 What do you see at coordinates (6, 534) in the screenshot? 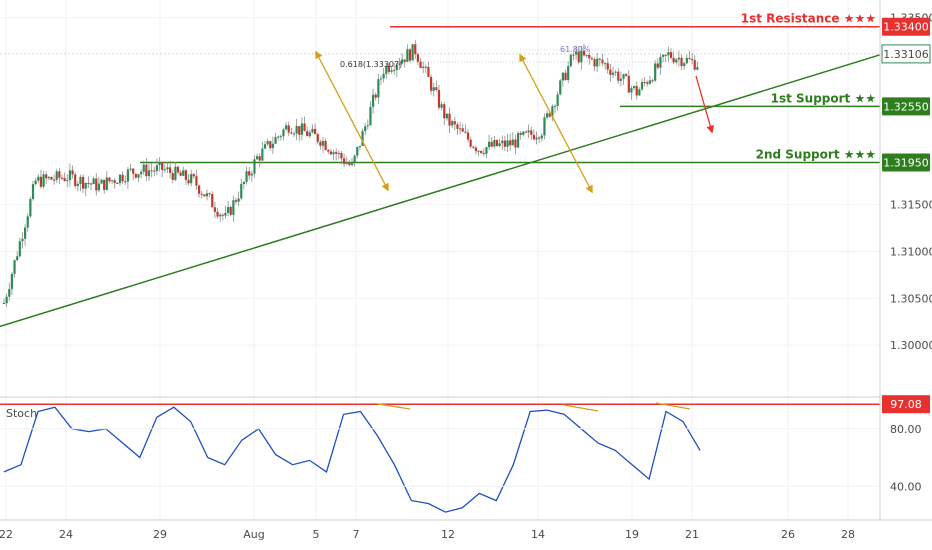
I see `x-tick-label: 22` at bounding box center [6, 534].